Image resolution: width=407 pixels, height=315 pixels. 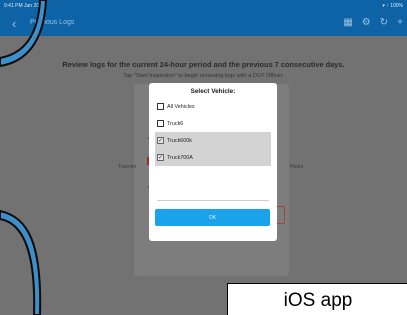 I want to click on option-label: Truck6, so click(x=175, y=123).